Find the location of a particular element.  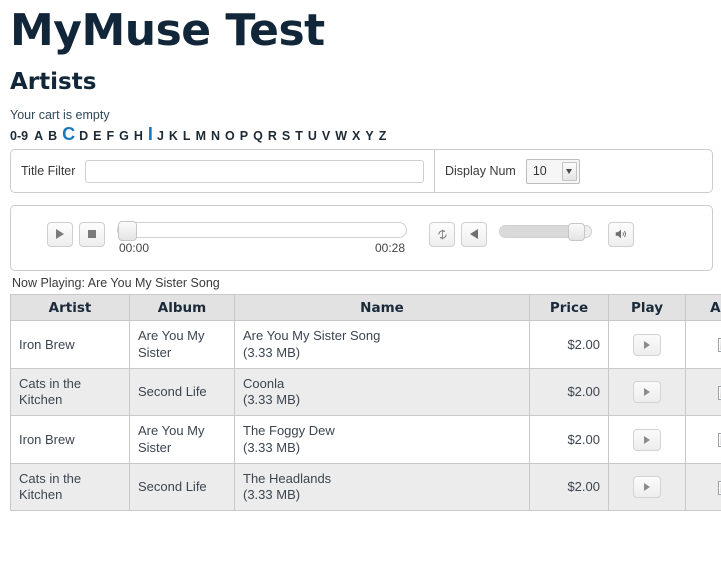

alpha-nav-item-u: U is located at coordinates (312, 136).